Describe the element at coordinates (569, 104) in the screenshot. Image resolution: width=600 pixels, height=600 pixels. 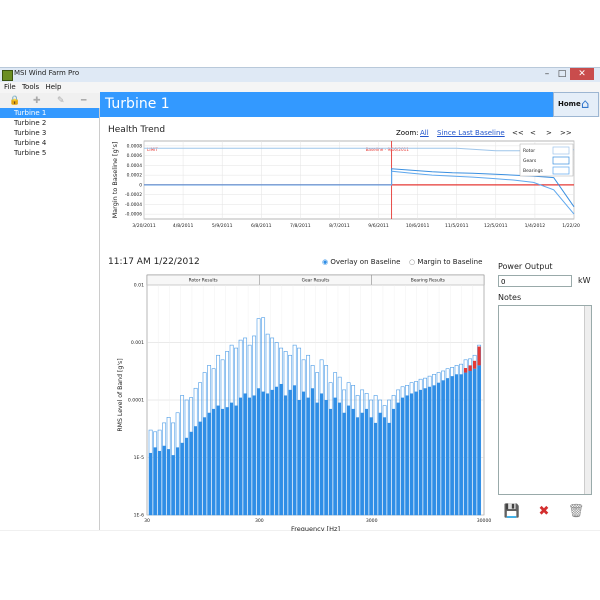
I see `home-label: Home` at that location.